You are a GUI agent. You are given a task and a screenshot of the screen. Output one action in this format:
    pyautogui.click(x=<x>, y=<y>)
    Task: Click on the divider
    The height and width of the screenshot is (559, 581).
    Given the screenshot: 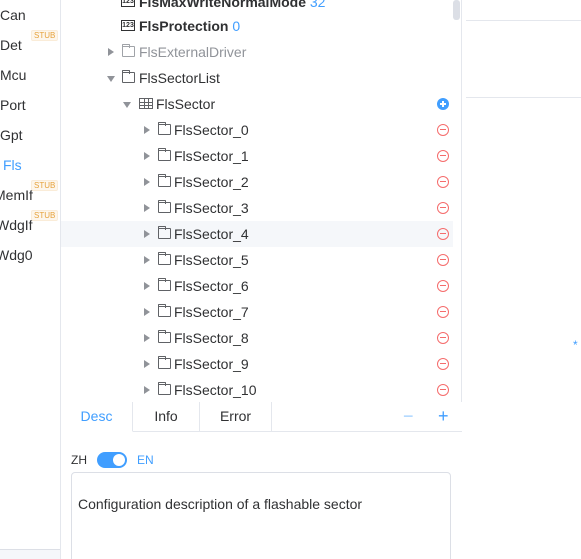 What is the action you would take?
    pyautogui.click(x=523, y=97)
    